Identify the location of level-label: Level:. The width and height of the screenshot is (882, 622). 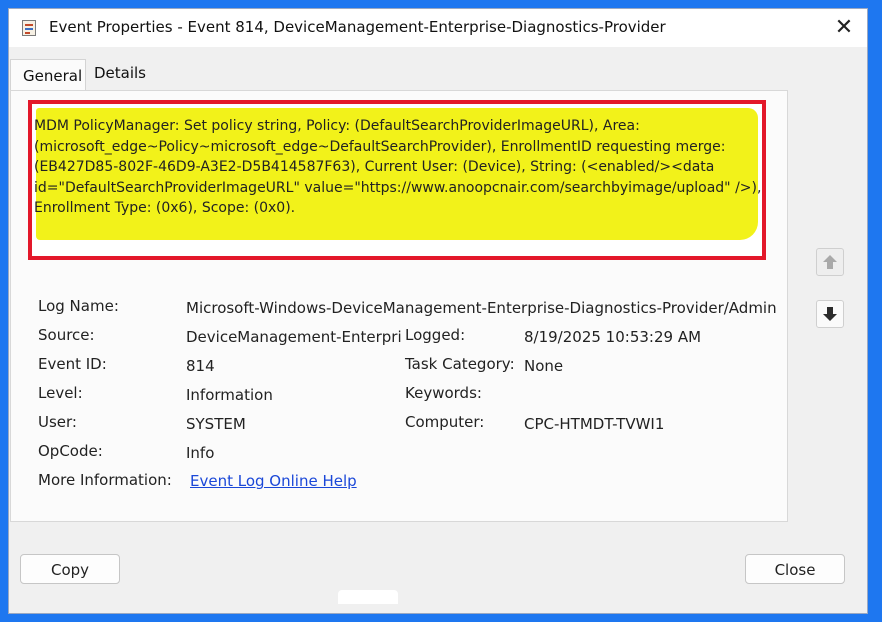
(60, 393).